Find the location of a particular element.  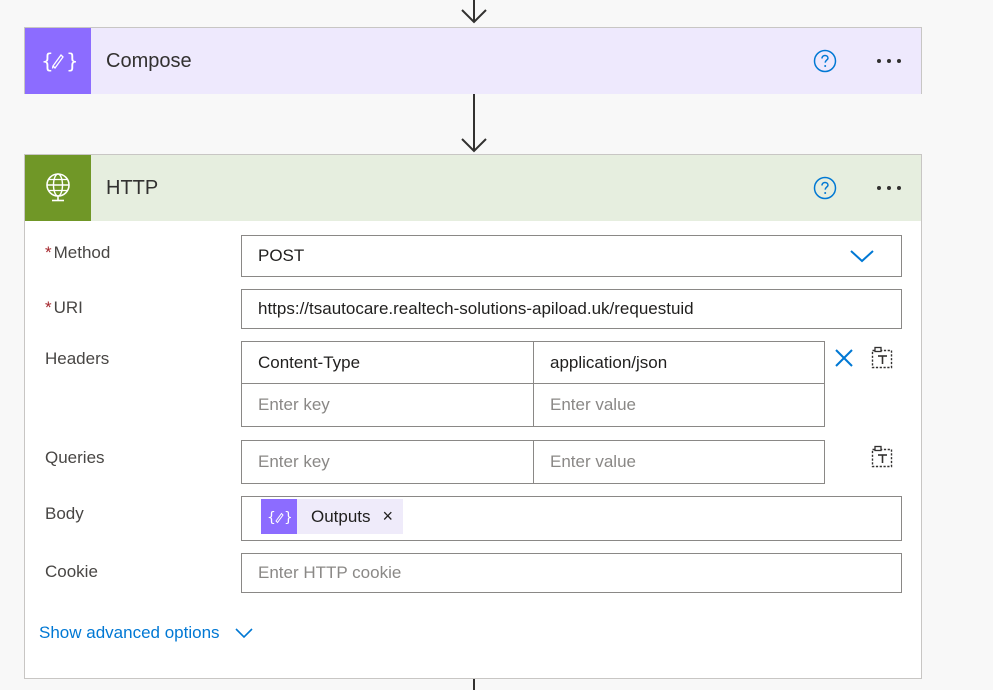

http-help-button is located at coordinates (825, 188).